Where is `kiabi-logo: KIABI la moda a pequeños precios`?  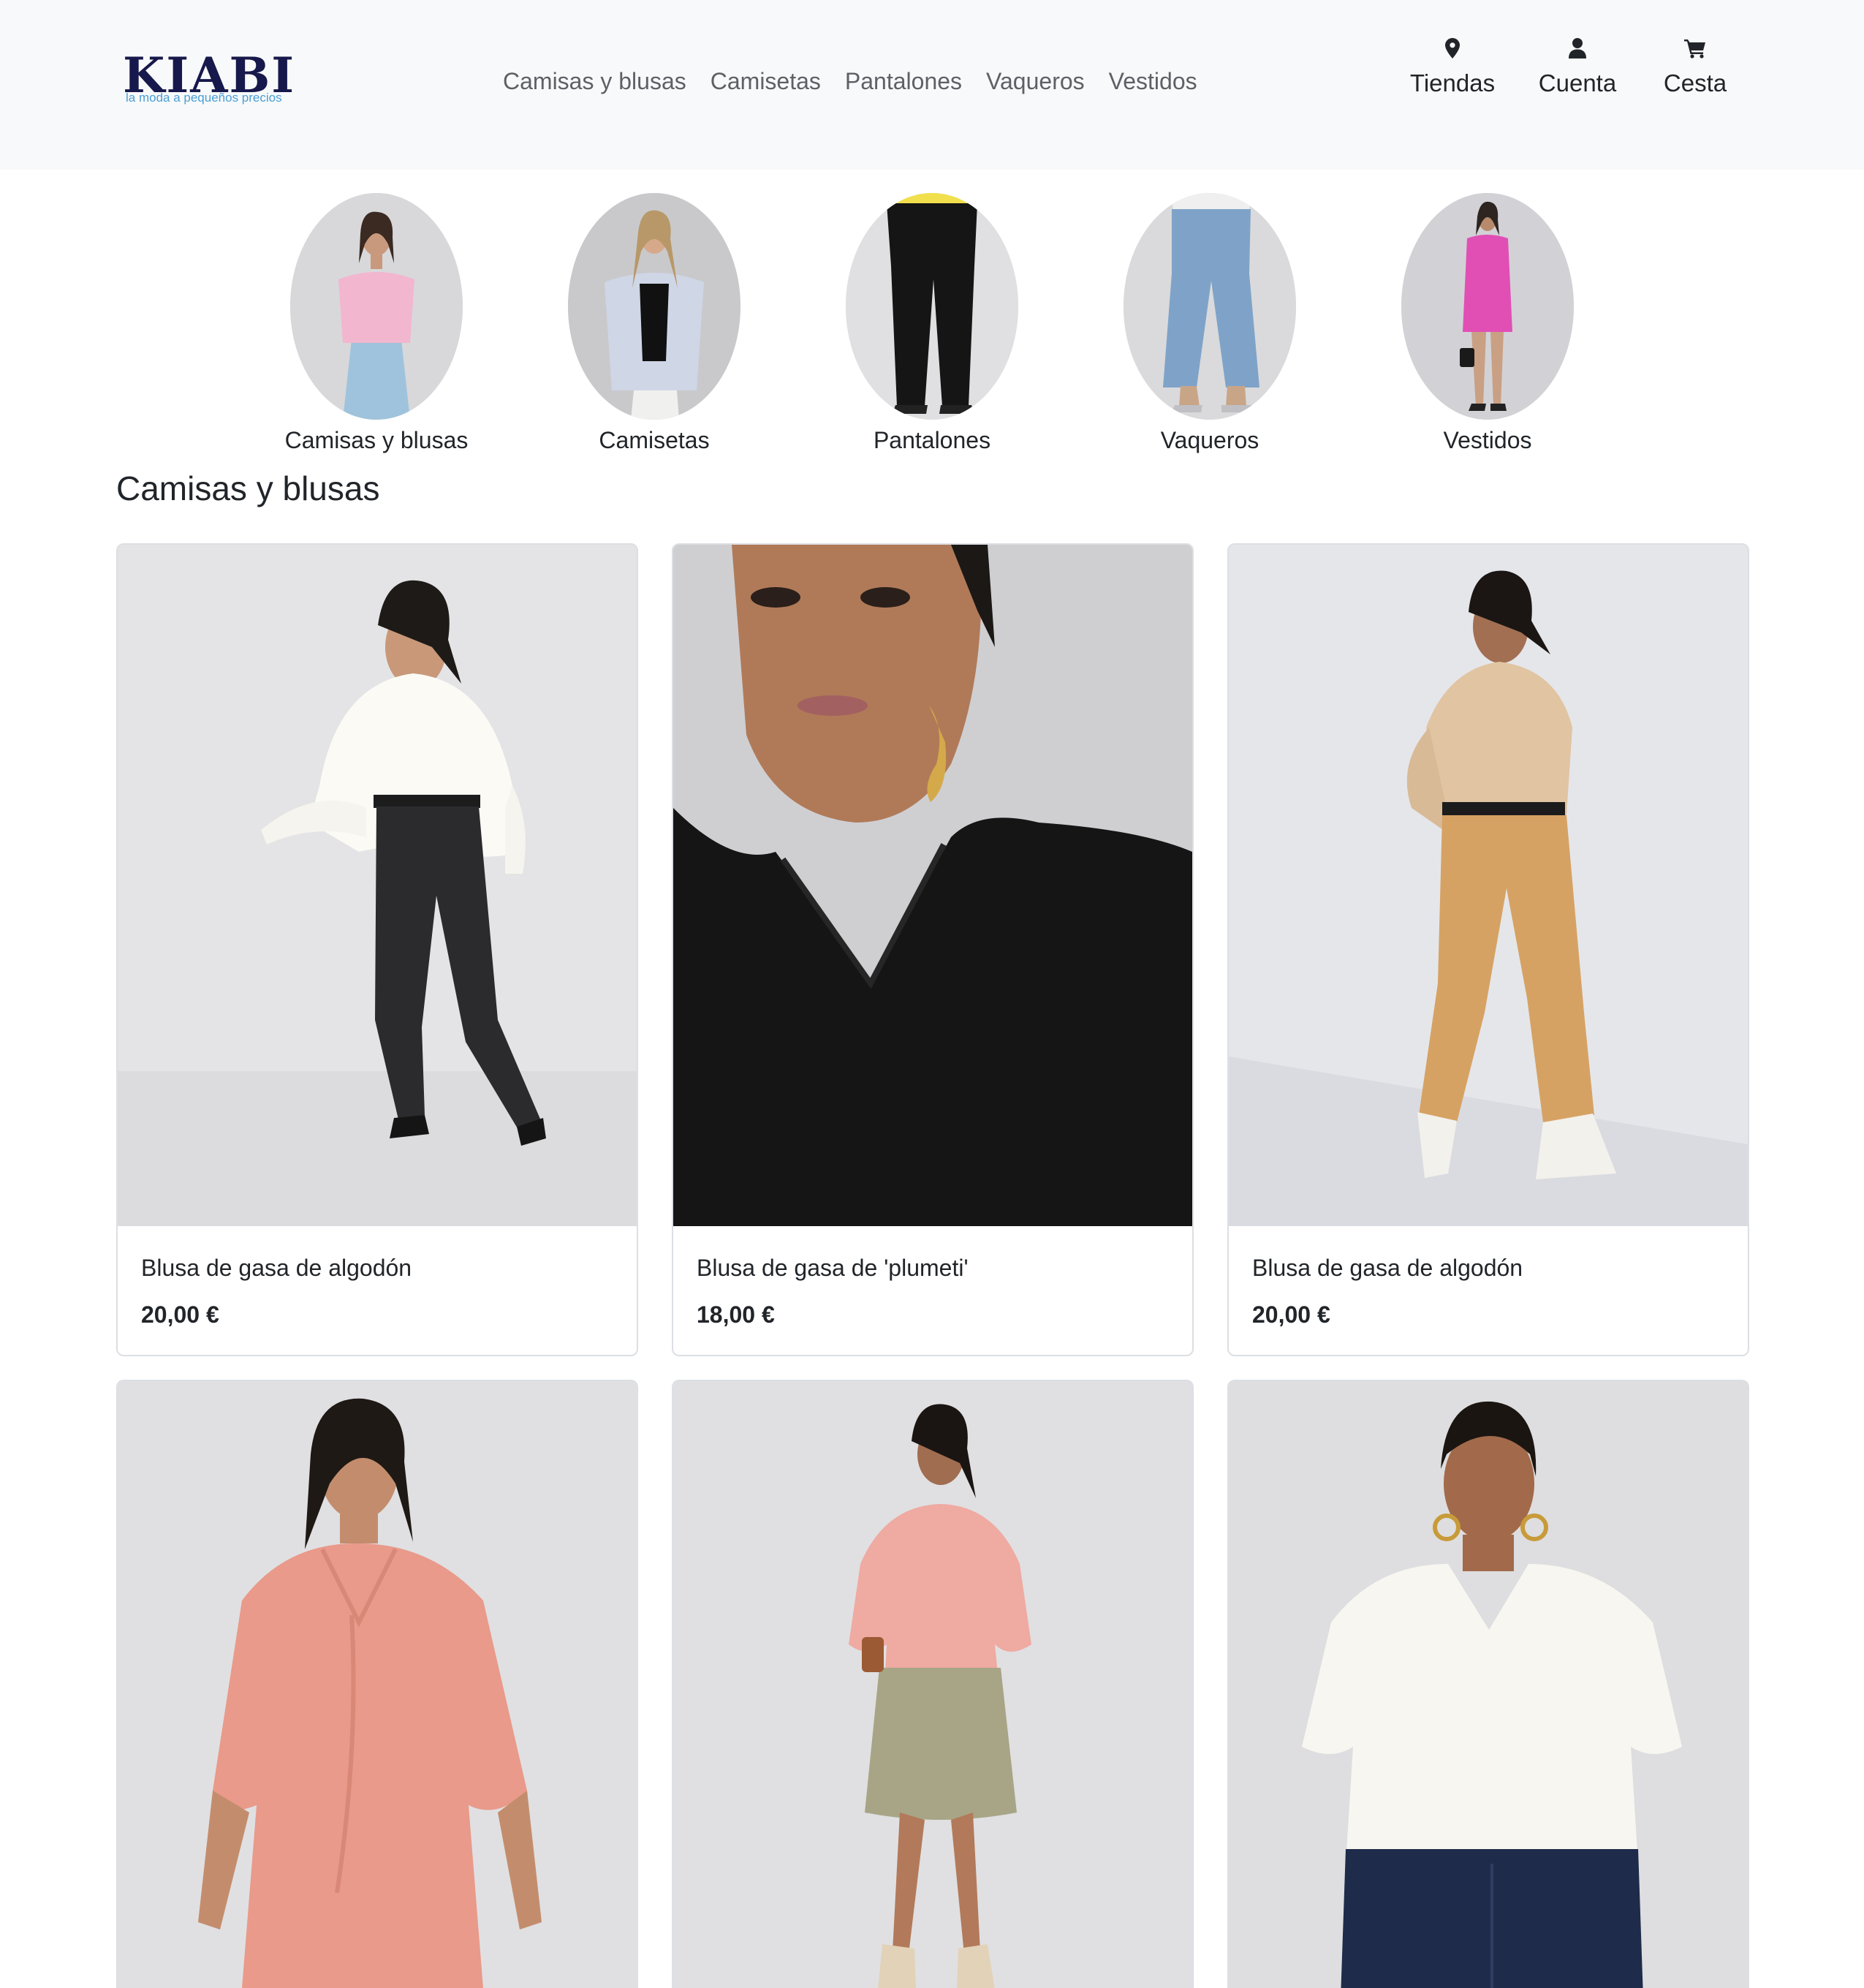
kiabi-logo: KIABI la moda a pequeños precios is located at coordinates (208, 80).